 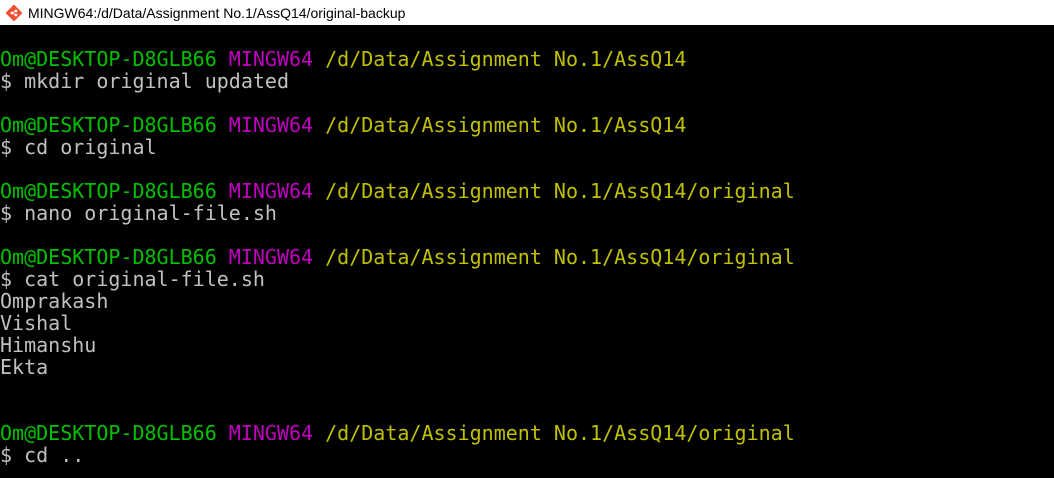 I want to click on command-line: $ cd .., so click(x=42, y=455).